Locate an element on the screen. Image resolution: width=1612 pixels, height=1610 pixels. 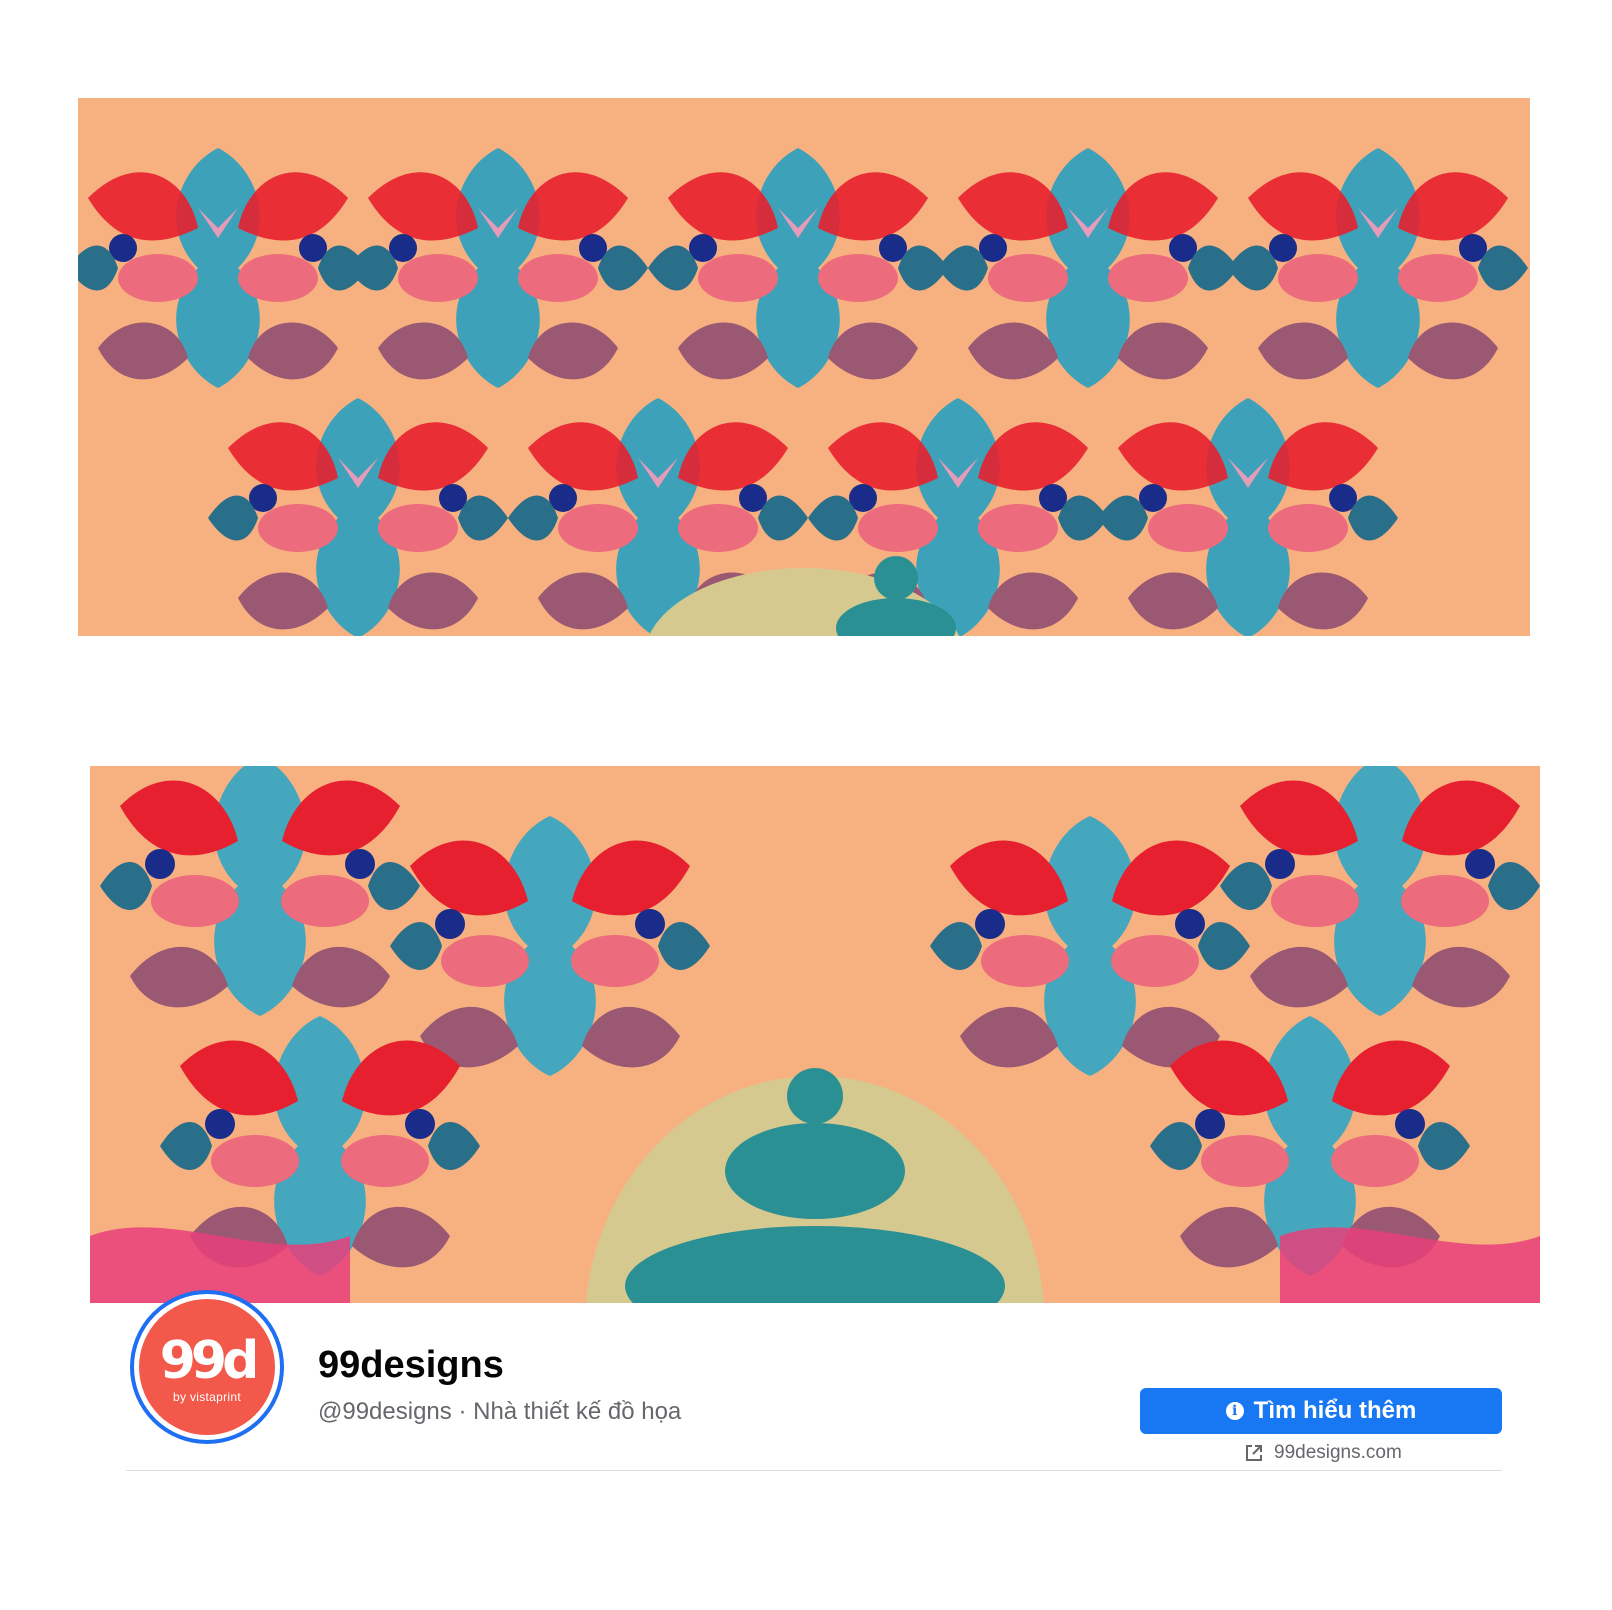
learn-more-label: Tìm hiểu thêm is located at coordinates (1335, 1410).